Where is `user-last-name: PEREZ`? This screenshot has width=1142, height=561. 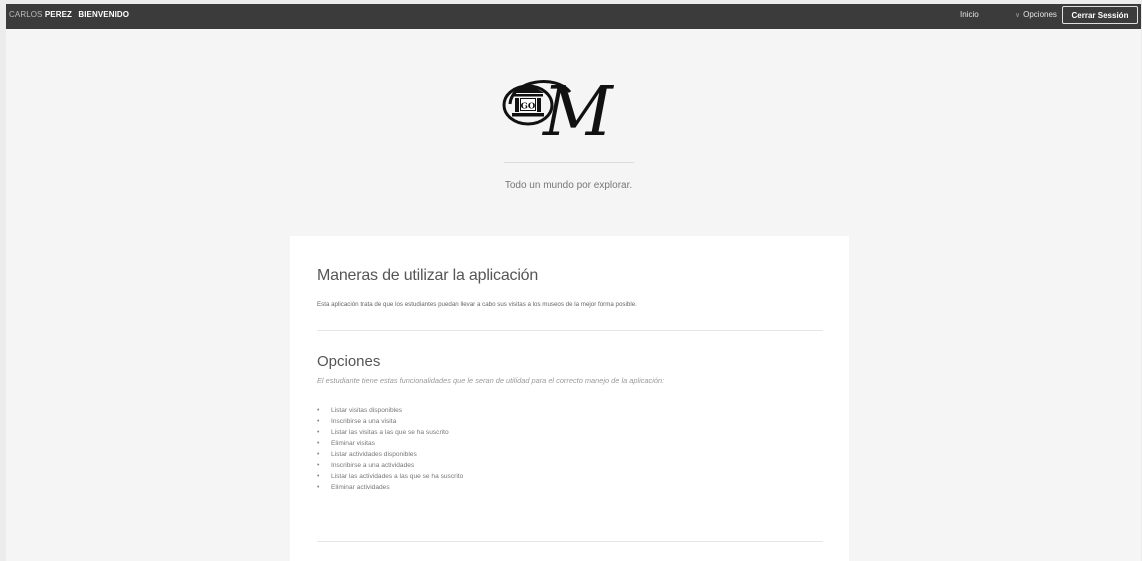 user-last-name: PEREZ is located at coordinates (58, 14).